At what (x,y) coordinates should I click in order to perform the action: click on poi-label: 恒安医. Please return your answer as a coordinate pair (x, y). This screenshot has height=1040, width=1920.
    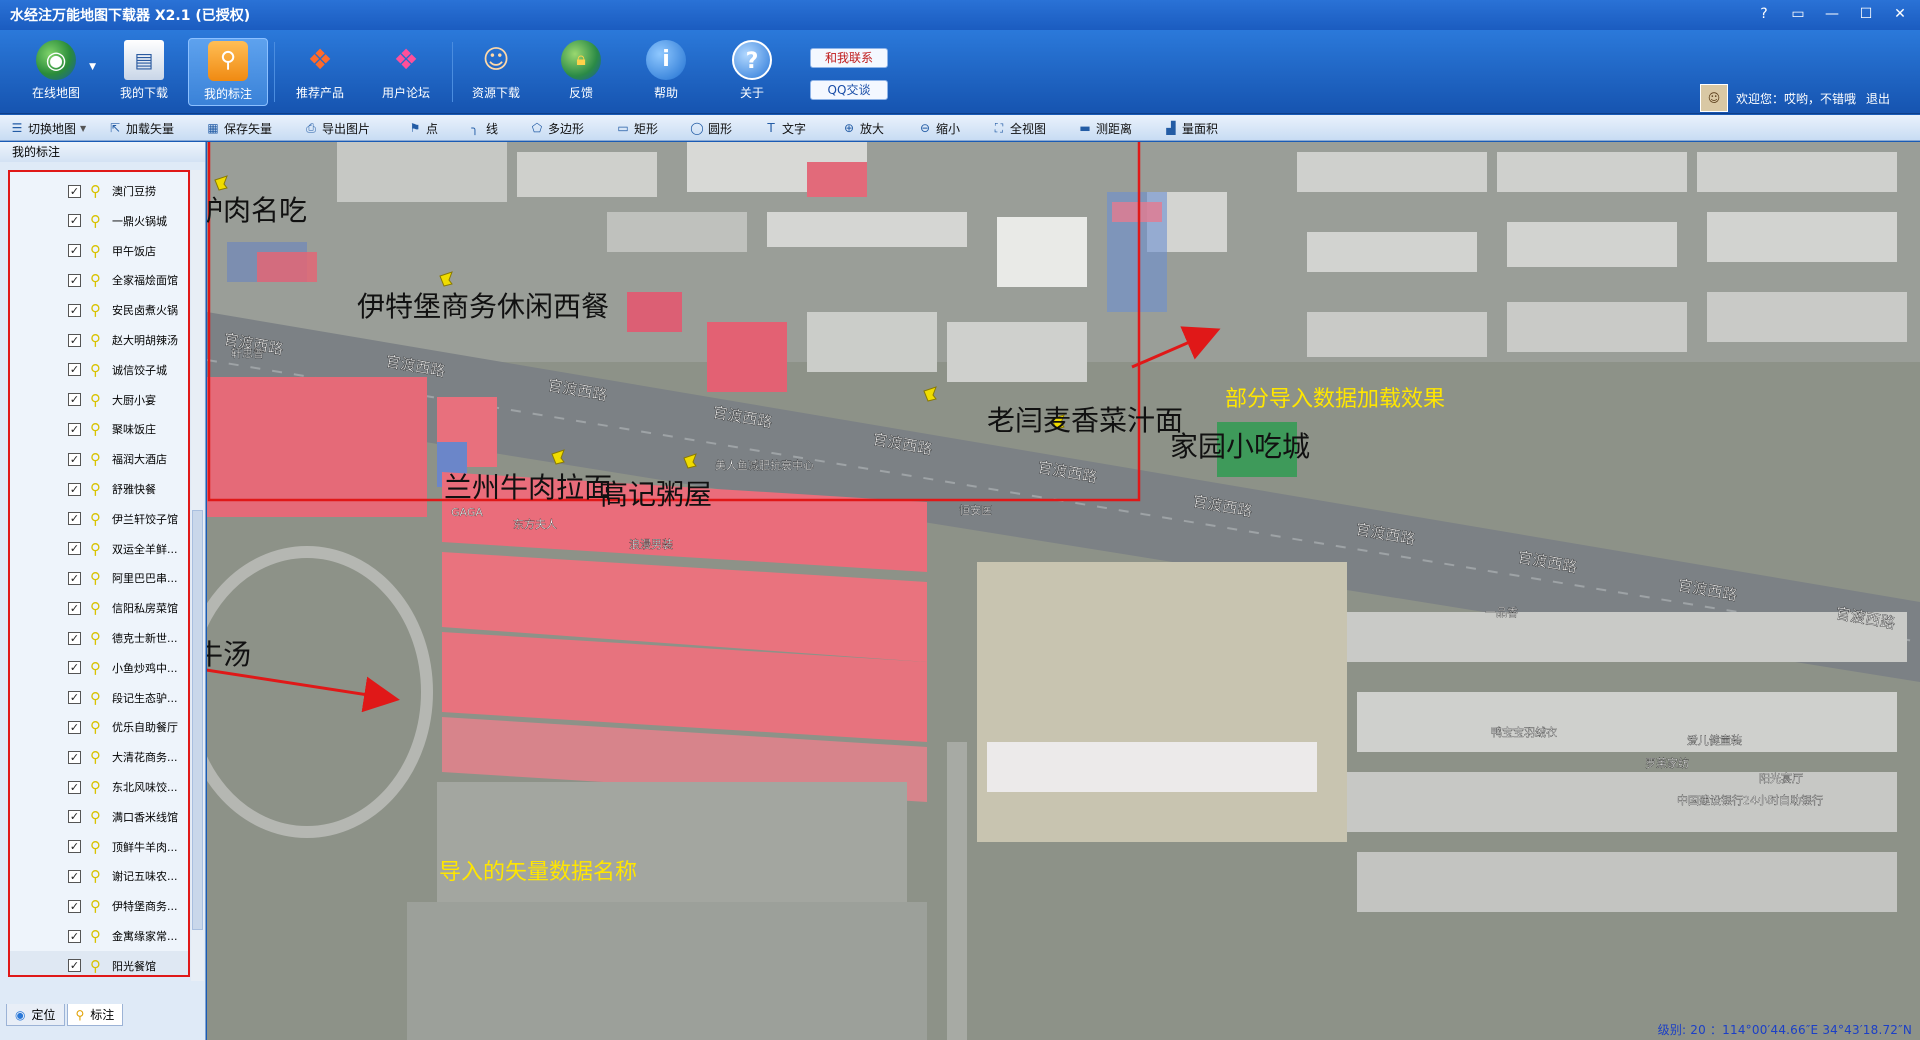
    Looking at the image, I should click on (975, 510).